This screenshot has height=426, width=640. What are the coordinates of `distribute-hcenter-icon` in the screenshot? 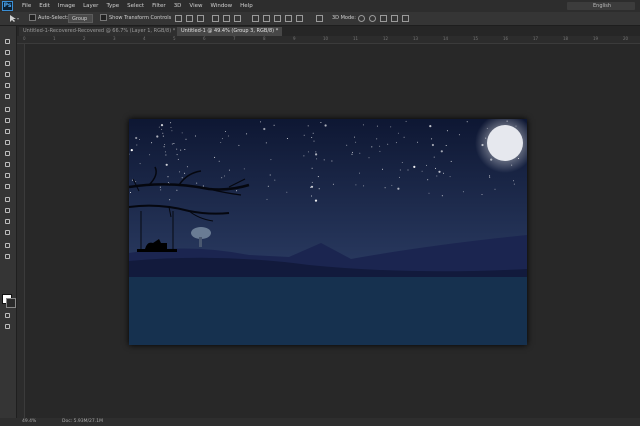 It's located at (299, 18).